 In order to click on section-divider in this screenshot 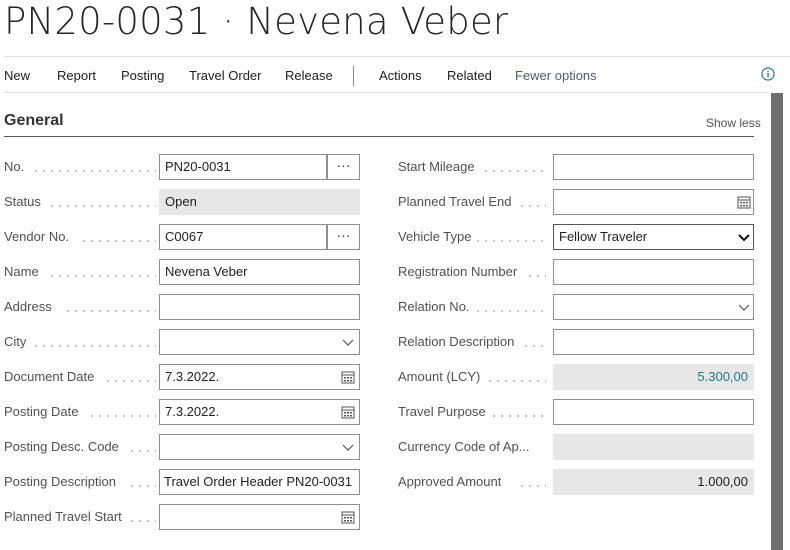, I will do `click(379, 136)`.